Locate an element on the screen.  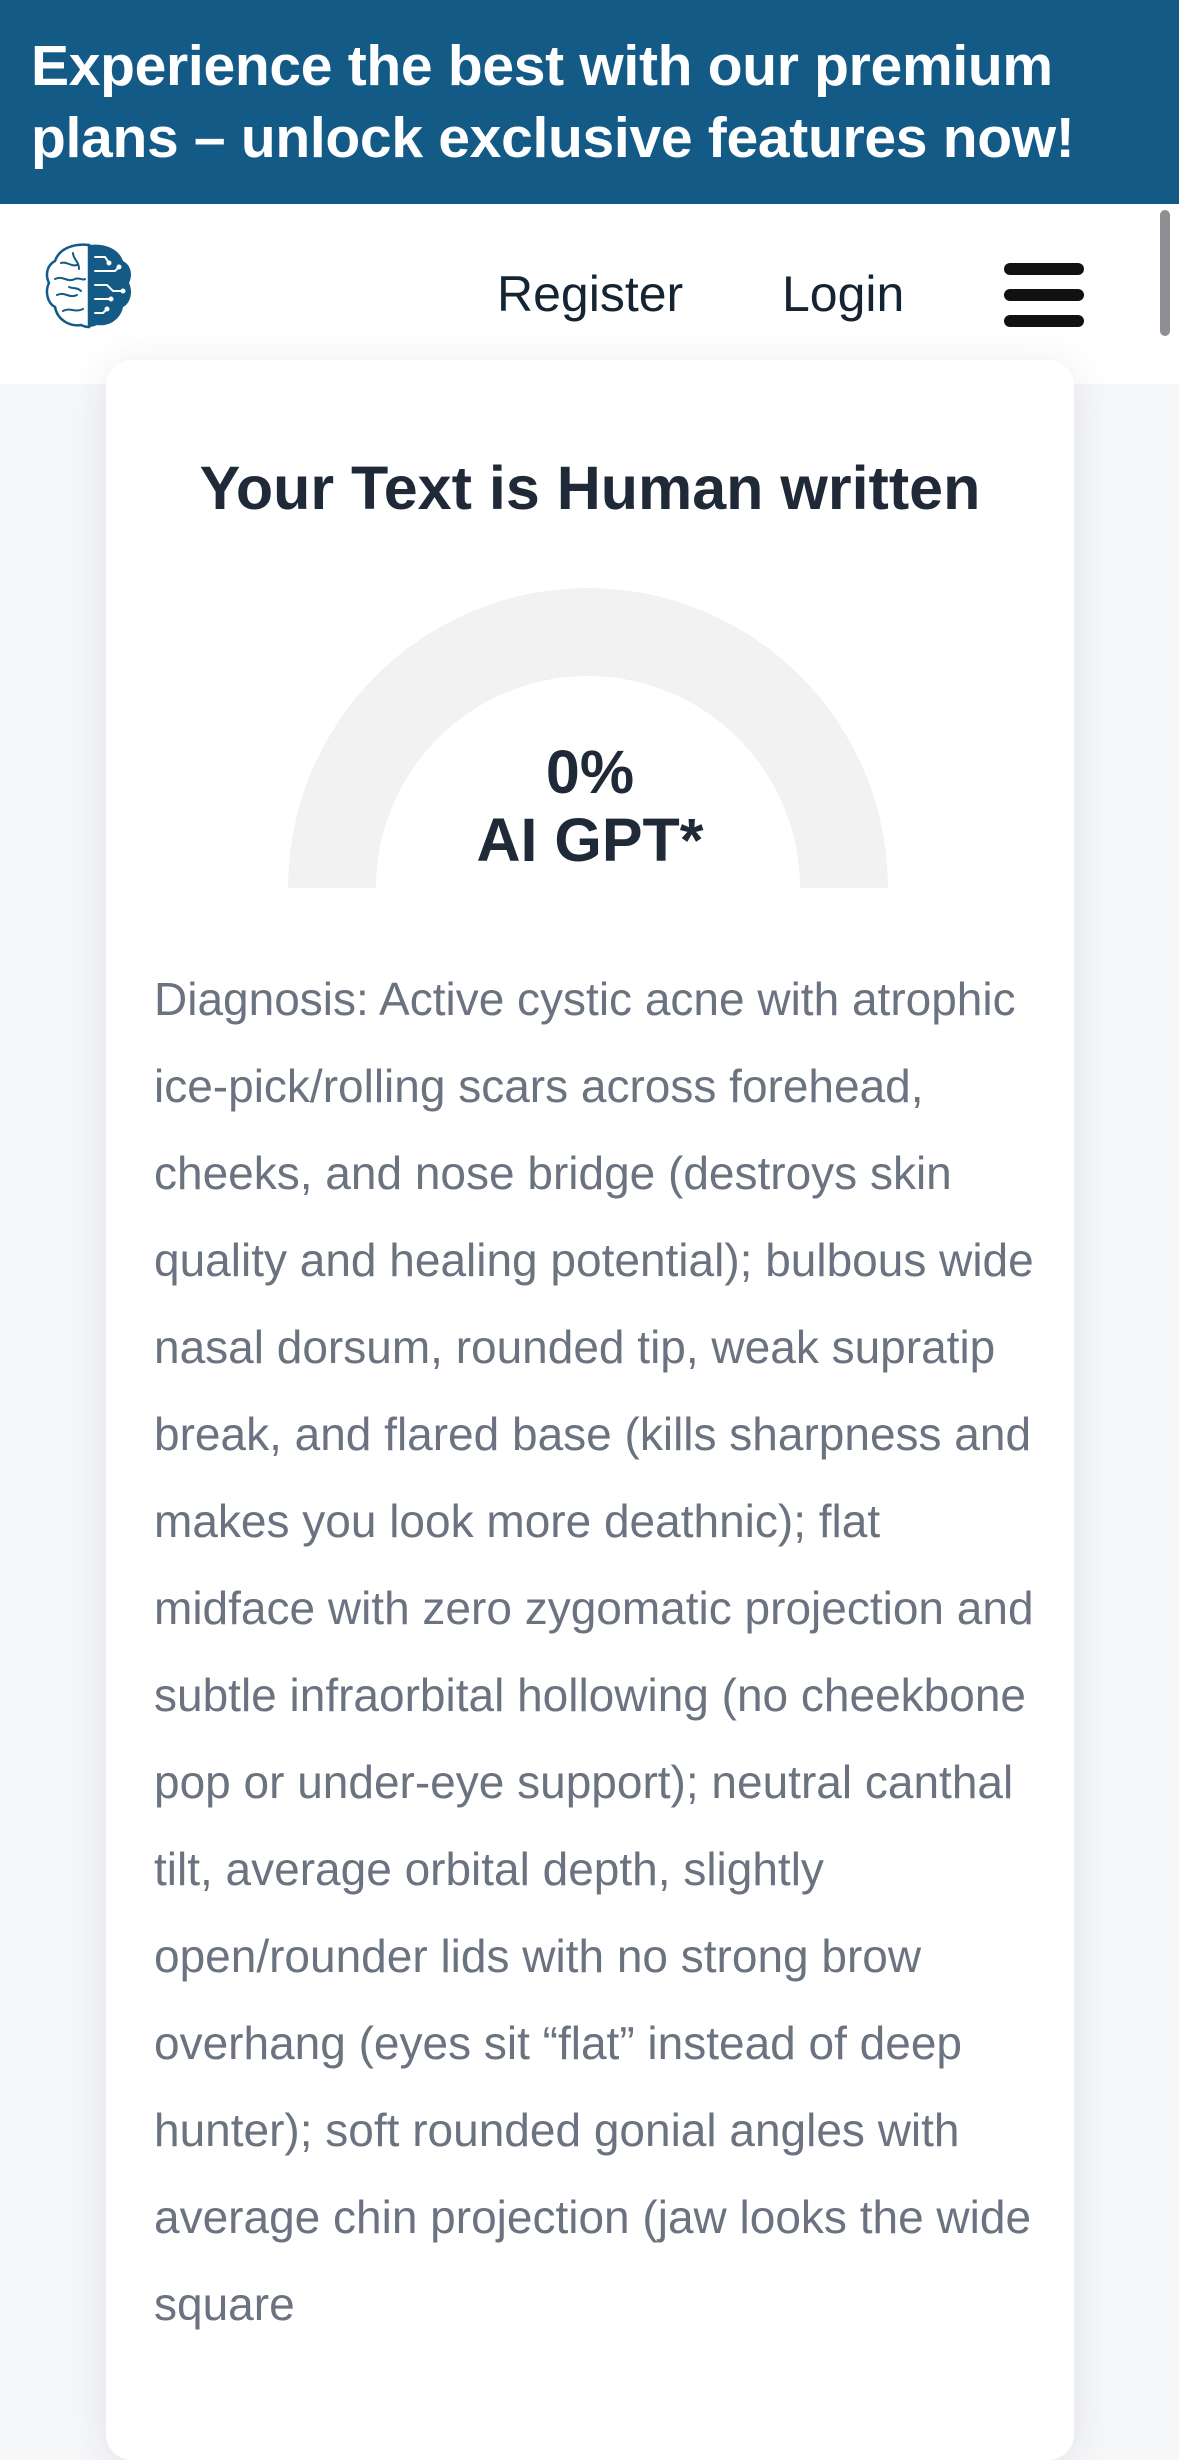
ai-percentage: 0% is located at coordinates (590, 772).